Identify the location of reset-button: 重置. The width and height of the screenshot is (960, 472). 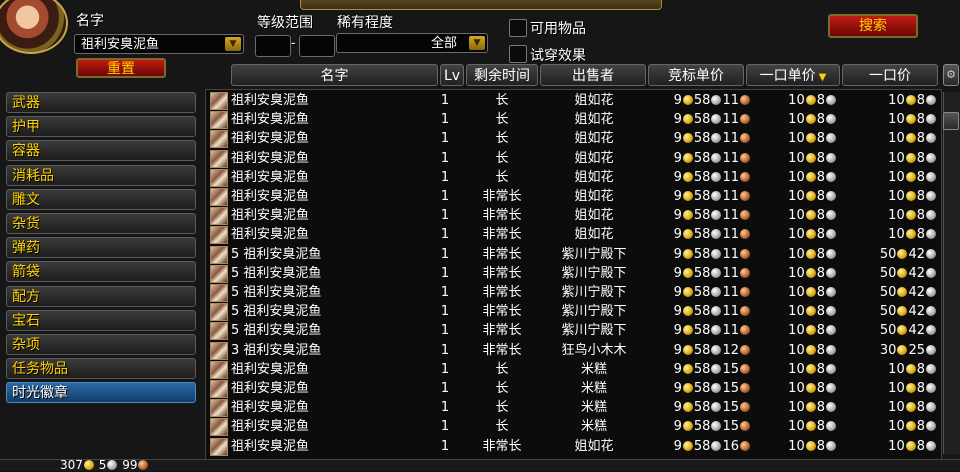
(121, 68).